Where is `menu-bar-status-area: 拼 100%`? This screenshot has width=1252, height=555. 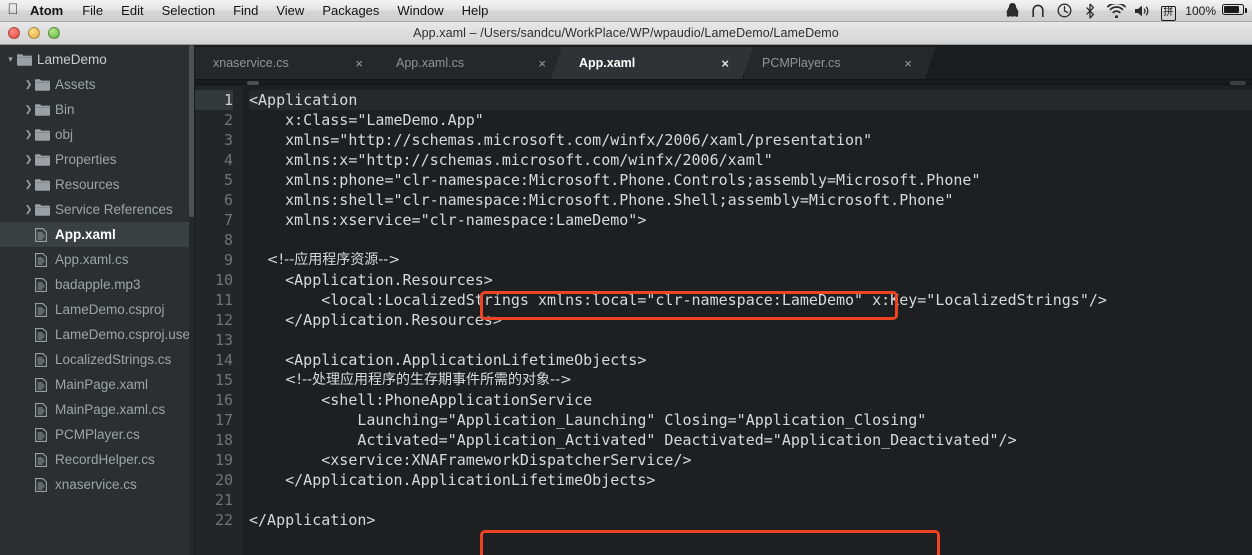 menu-bar-status-area: 拼 100% is located at coordinates (1125, 10).